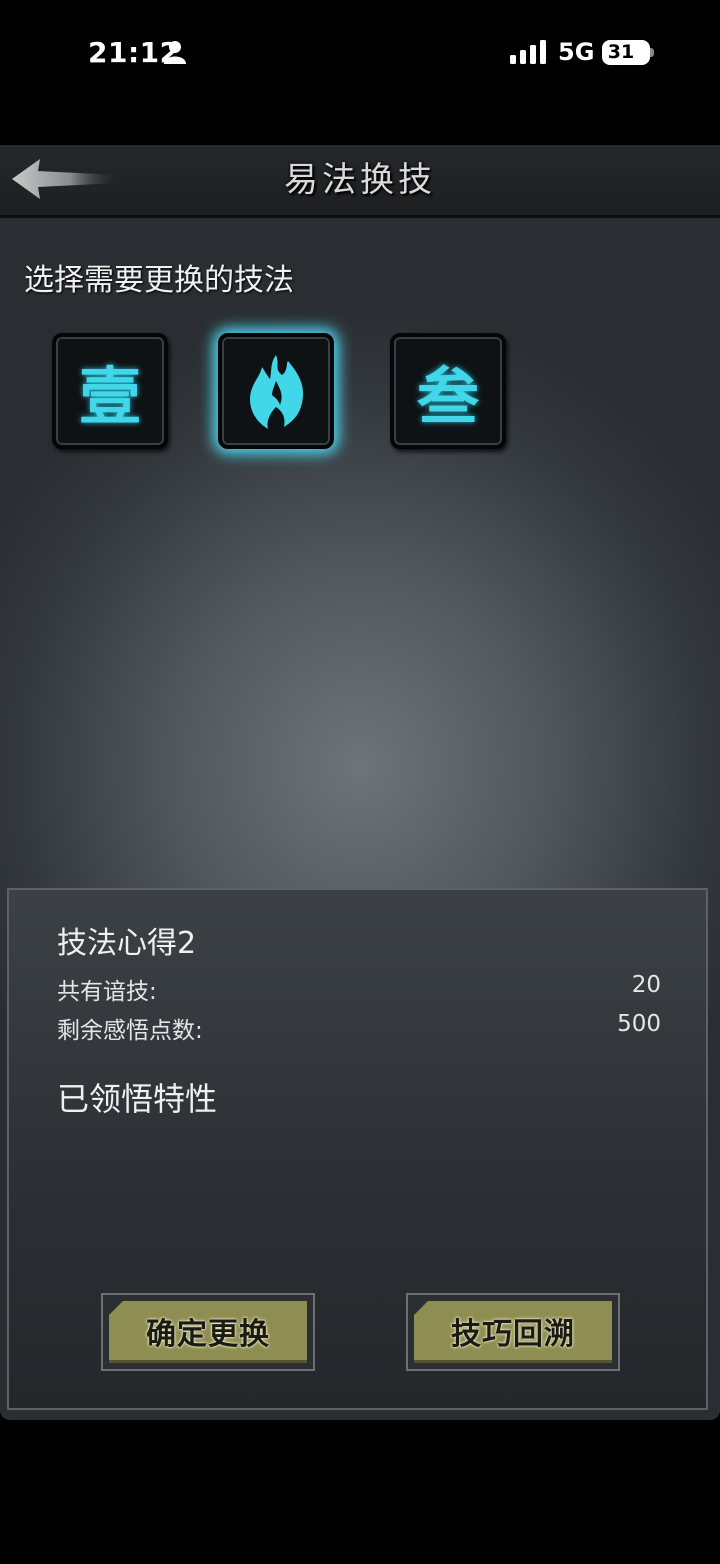 This screenshot has height=1564, width=720. I want to click on points-value: 500, so click(639, 1024).